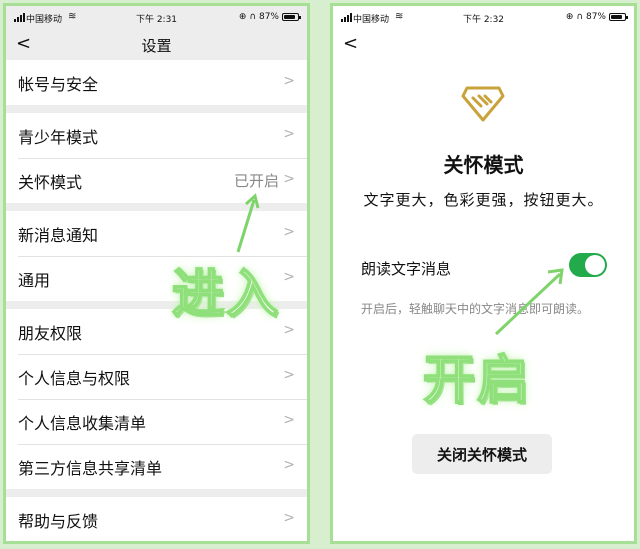 The image size is (640, 549). What do you see at coordinates (226, 295) in the screenshot?
I see `enter-overlay-label: 进入` at bounding box center [226, 295].